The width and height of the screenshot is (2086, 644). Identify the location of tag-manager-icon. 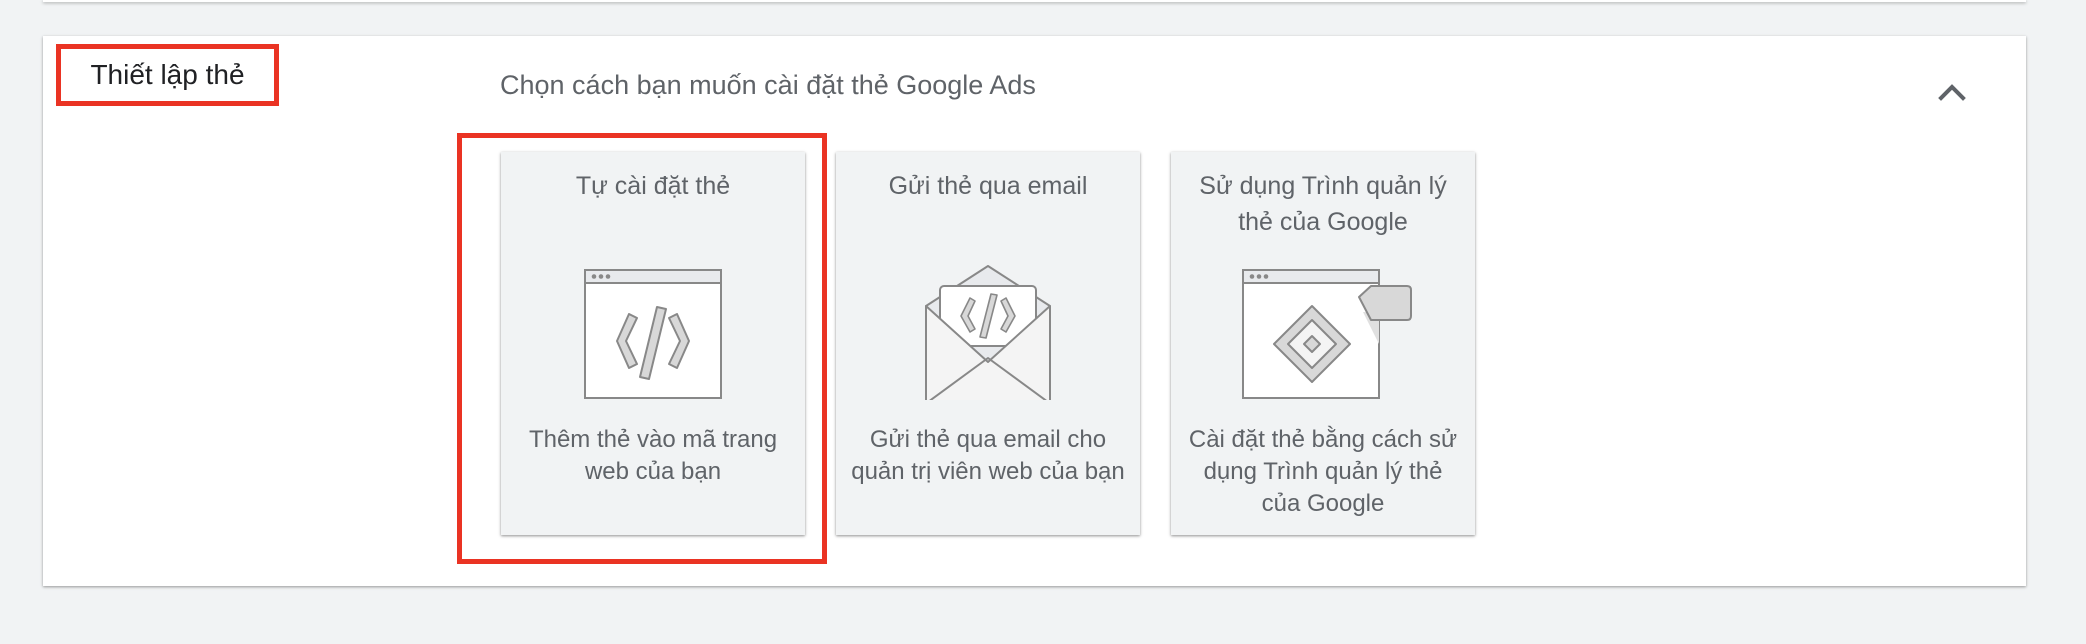
(1327, 334).